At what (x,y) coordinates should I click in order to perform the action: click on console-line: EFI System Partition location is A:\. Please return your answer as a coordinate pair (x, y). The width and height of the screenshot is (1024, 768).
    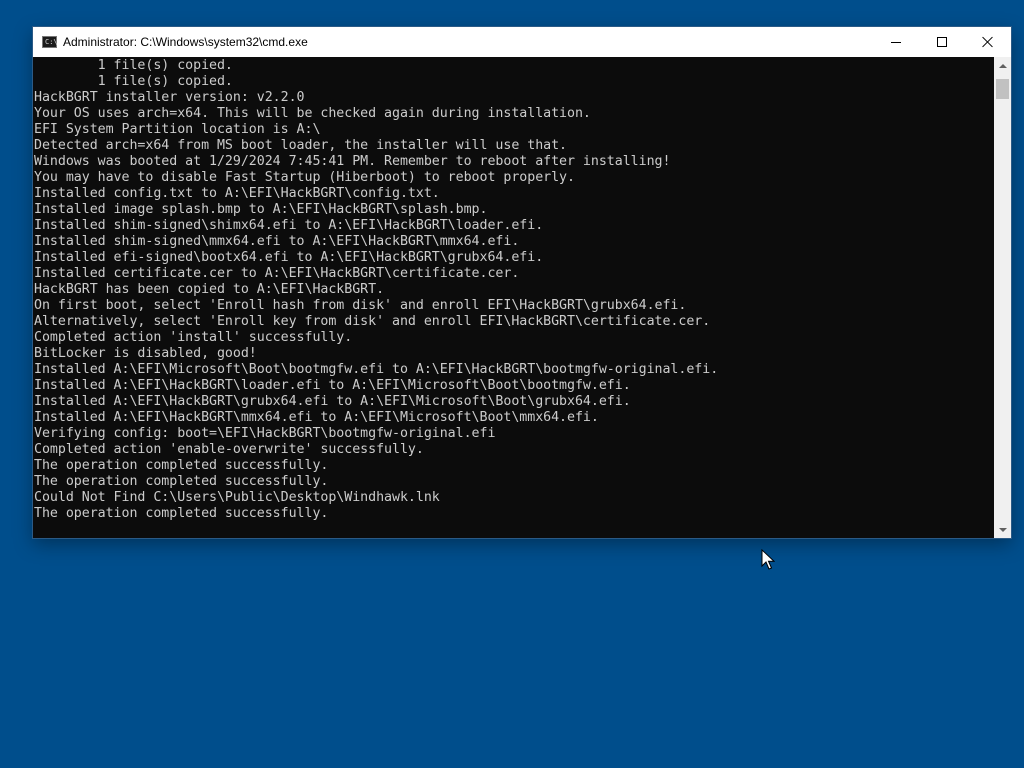
    Looking at the image, I should click on (177, 129).